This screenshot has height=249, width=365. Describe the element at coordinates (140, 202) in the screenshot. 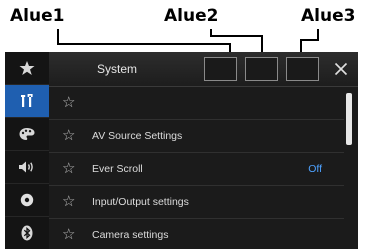

I see `list-item-label: Input/Output settings` at that location.